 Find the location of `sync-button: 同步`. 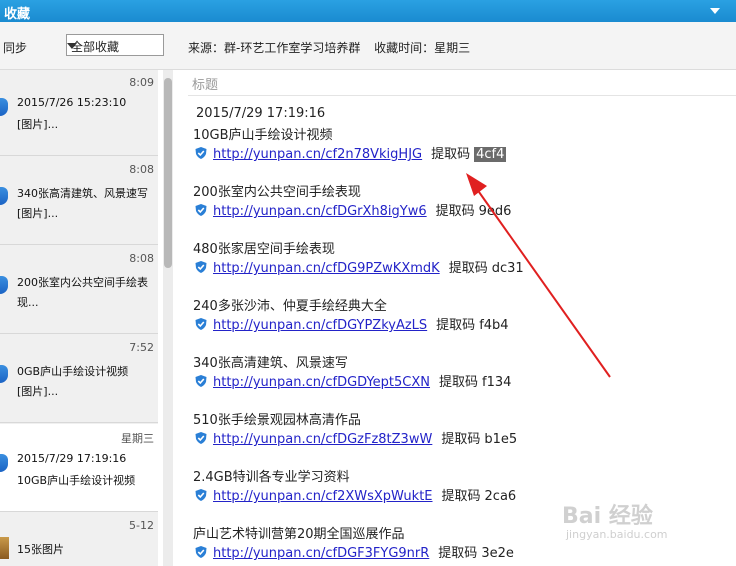

sync-button: 同步 is located at coordinates (15, 47).